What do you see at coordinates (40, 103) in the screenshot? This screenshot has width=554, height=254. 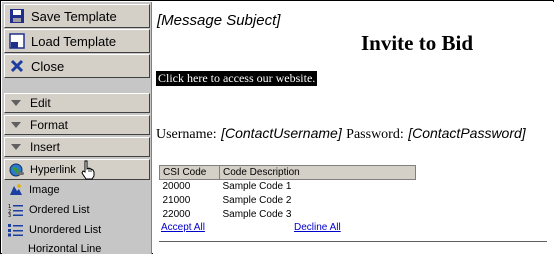 I see `edit-section-label: Edit` at bounding box center [40, 103].